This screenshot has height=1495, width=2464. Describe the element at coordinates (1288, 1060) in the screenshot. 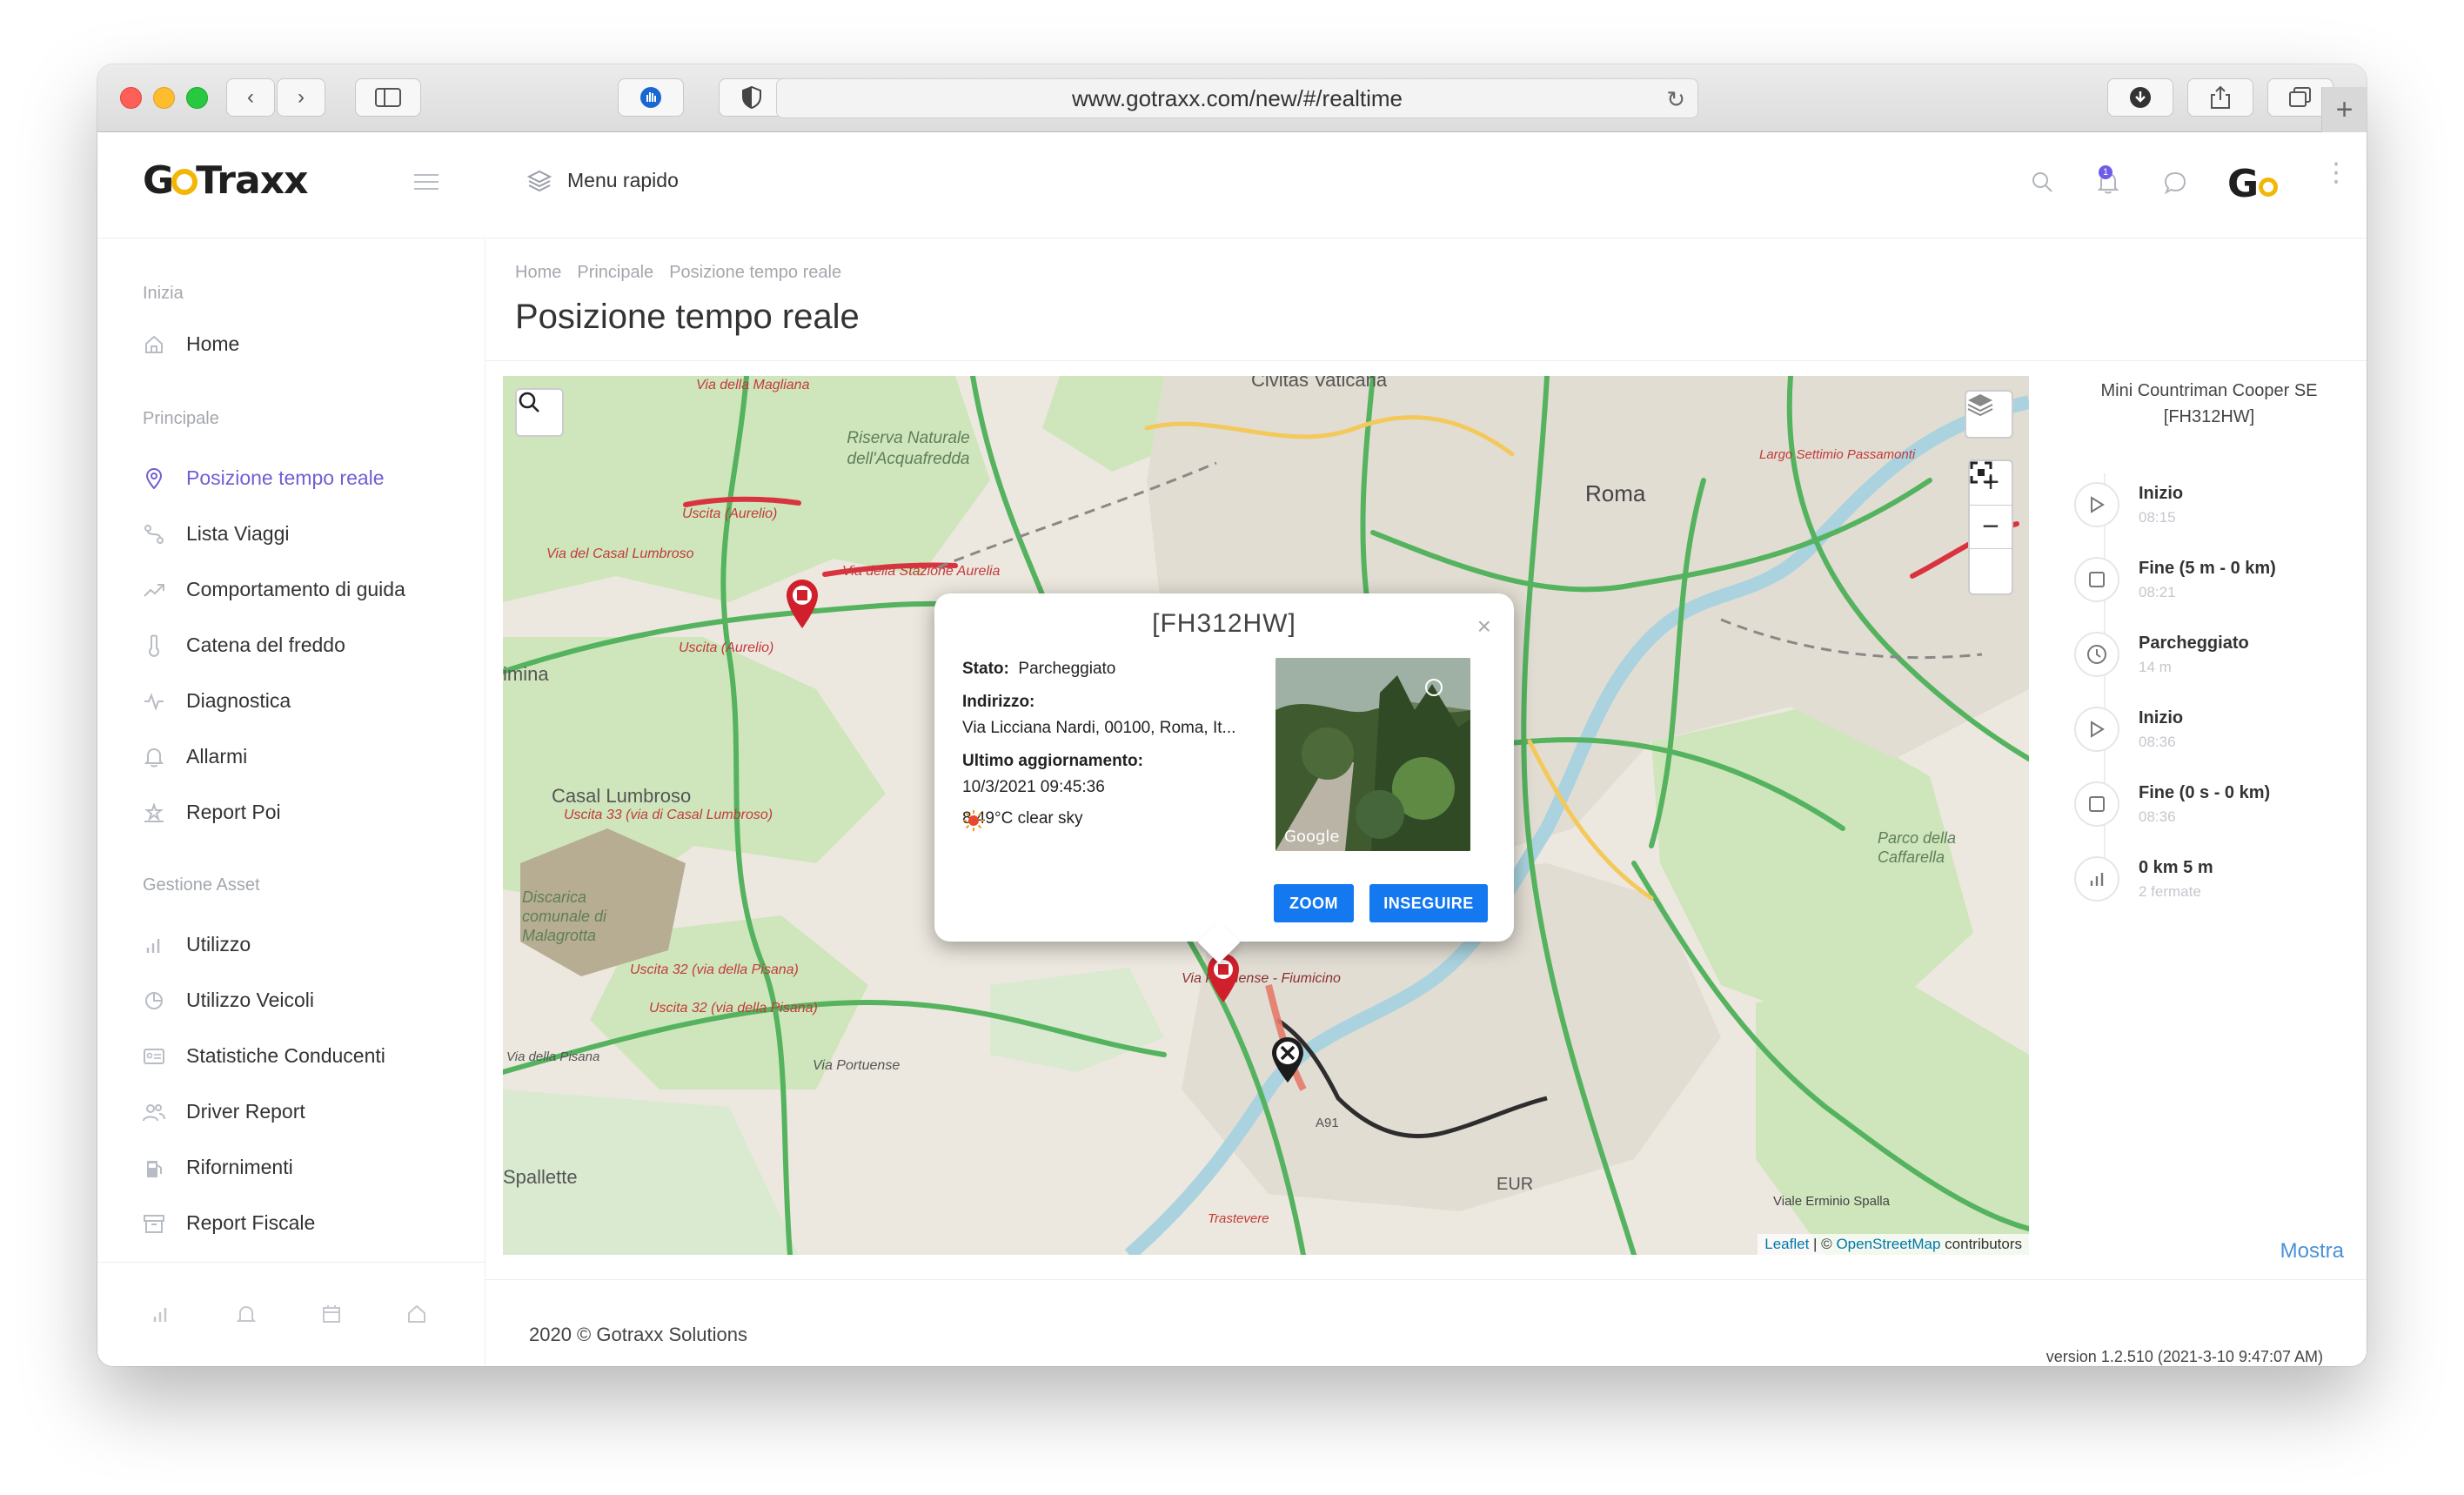

I see `trip-end-marker` at that location.